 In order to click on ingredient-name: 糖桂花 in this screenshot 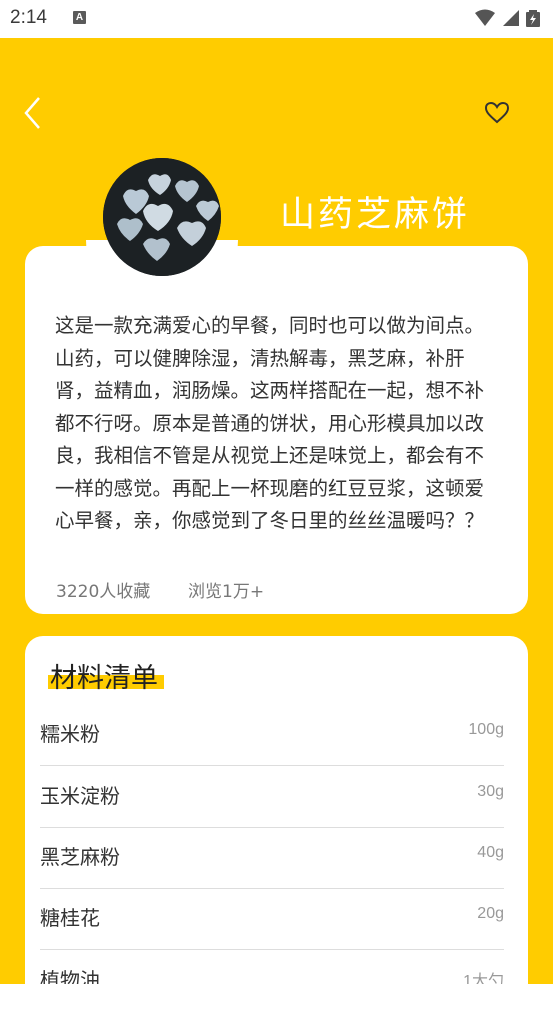, I will do `click(70, 918)`.